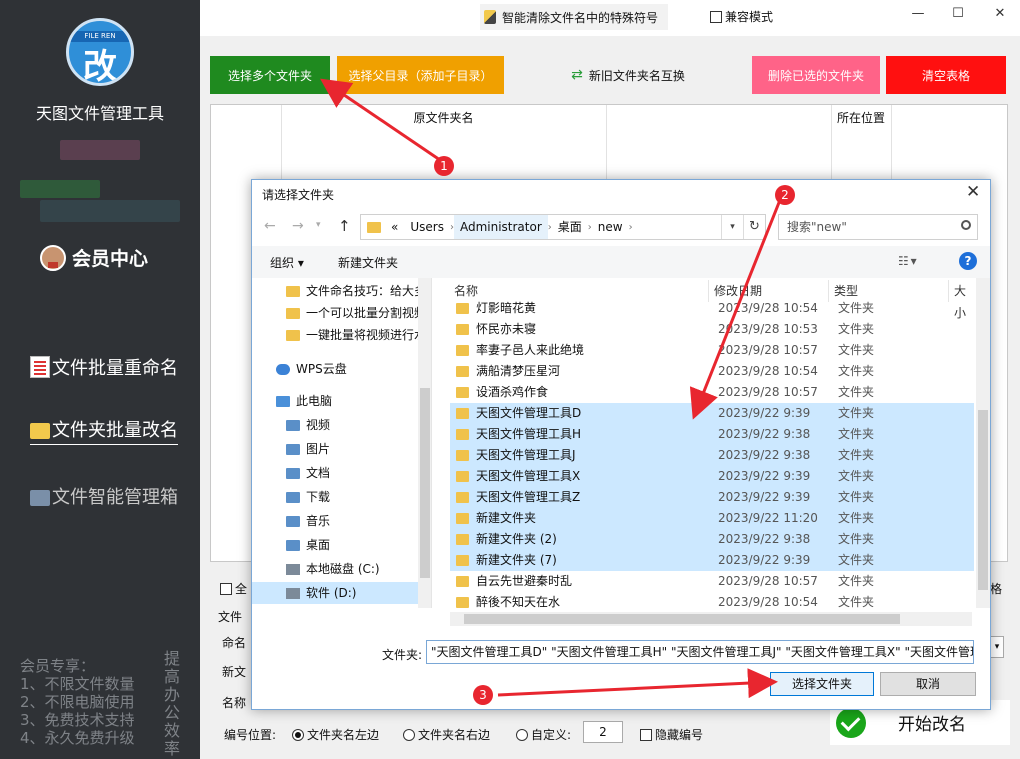  Describe the element at coordinates (712, 539) in the screenshot. I see `file-row: 新建文件夹 (2) 2023/9/22 9:38 文件夹` at that location.